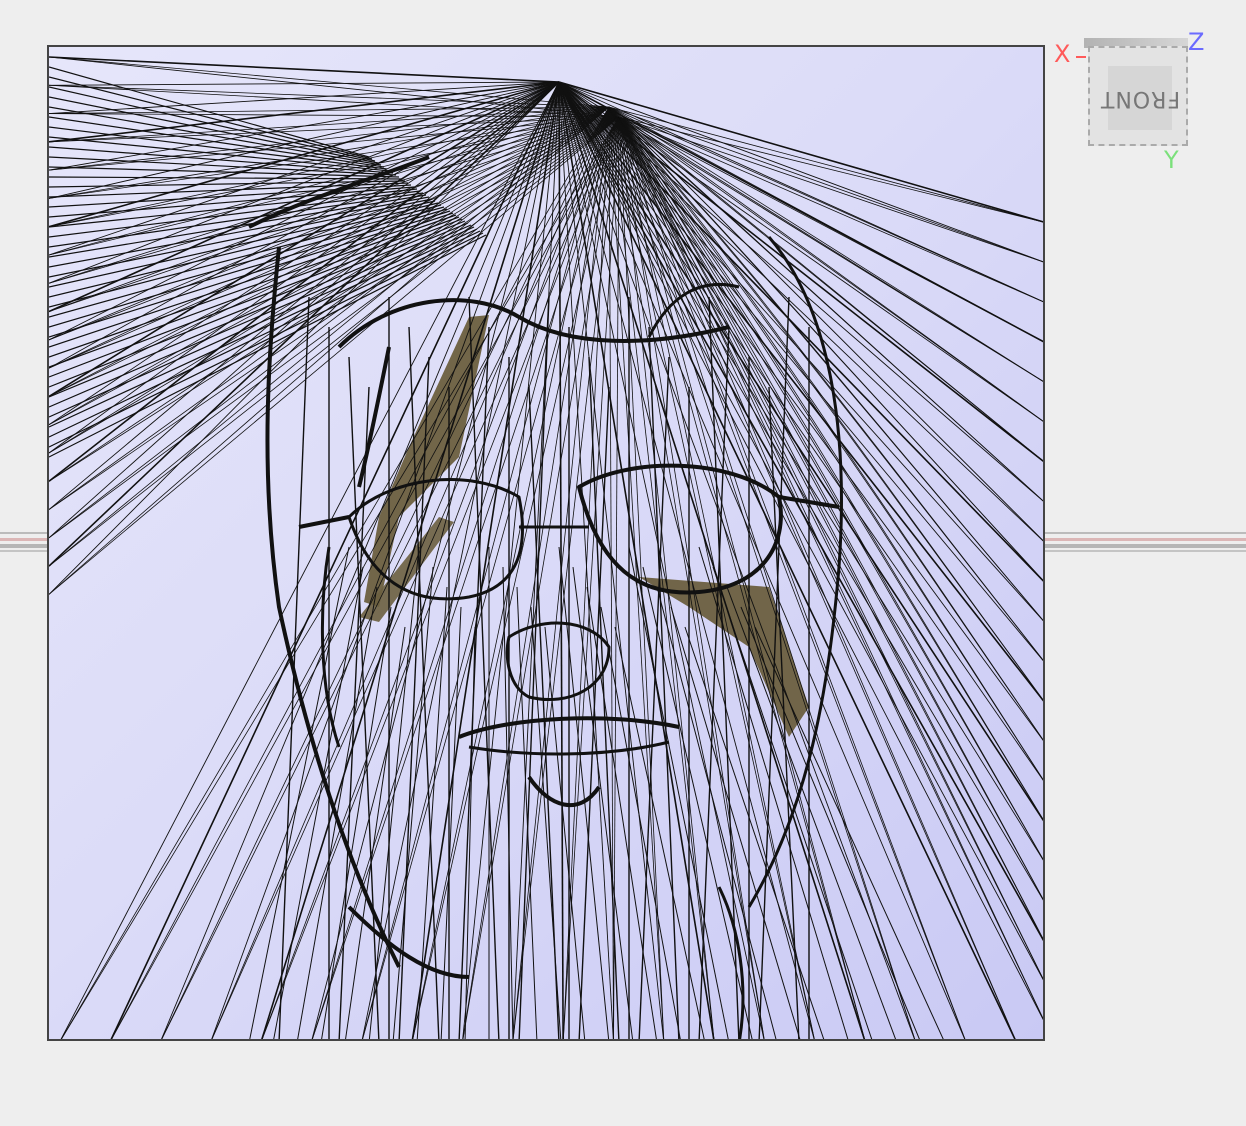 This screenshot has height=1126, width=1246. I want to click on axis-x-label: X, so click(1062, 54).